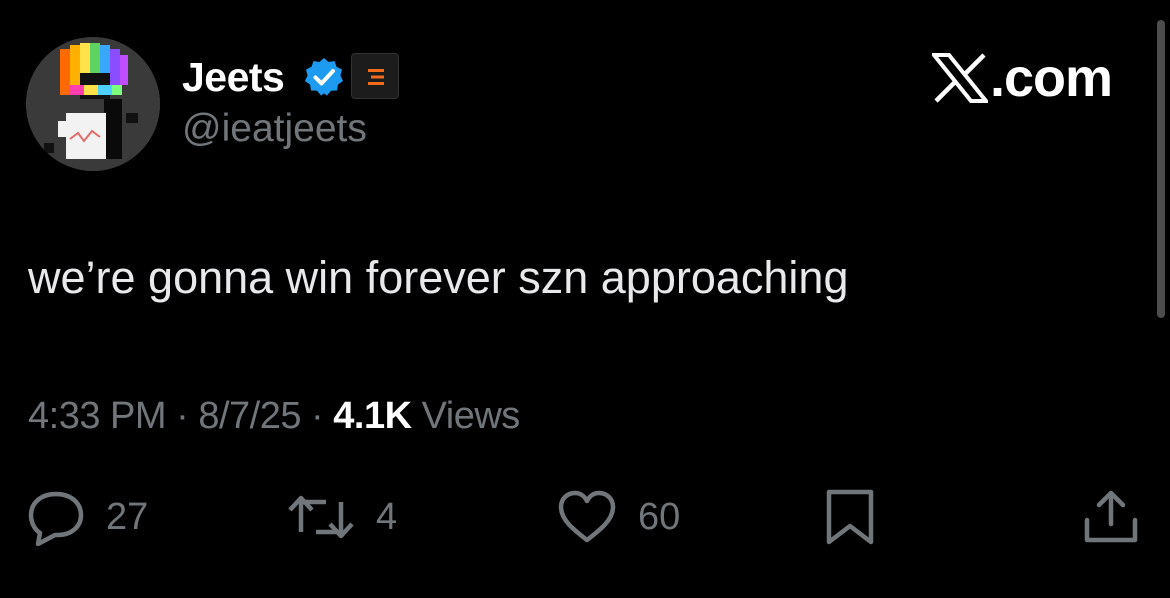 This screenshot has width=1170, height=598. What do you see at coordinates (87, 517) in the screenshot?
I see `reply-button: 27` at bounding box center [87, 517].